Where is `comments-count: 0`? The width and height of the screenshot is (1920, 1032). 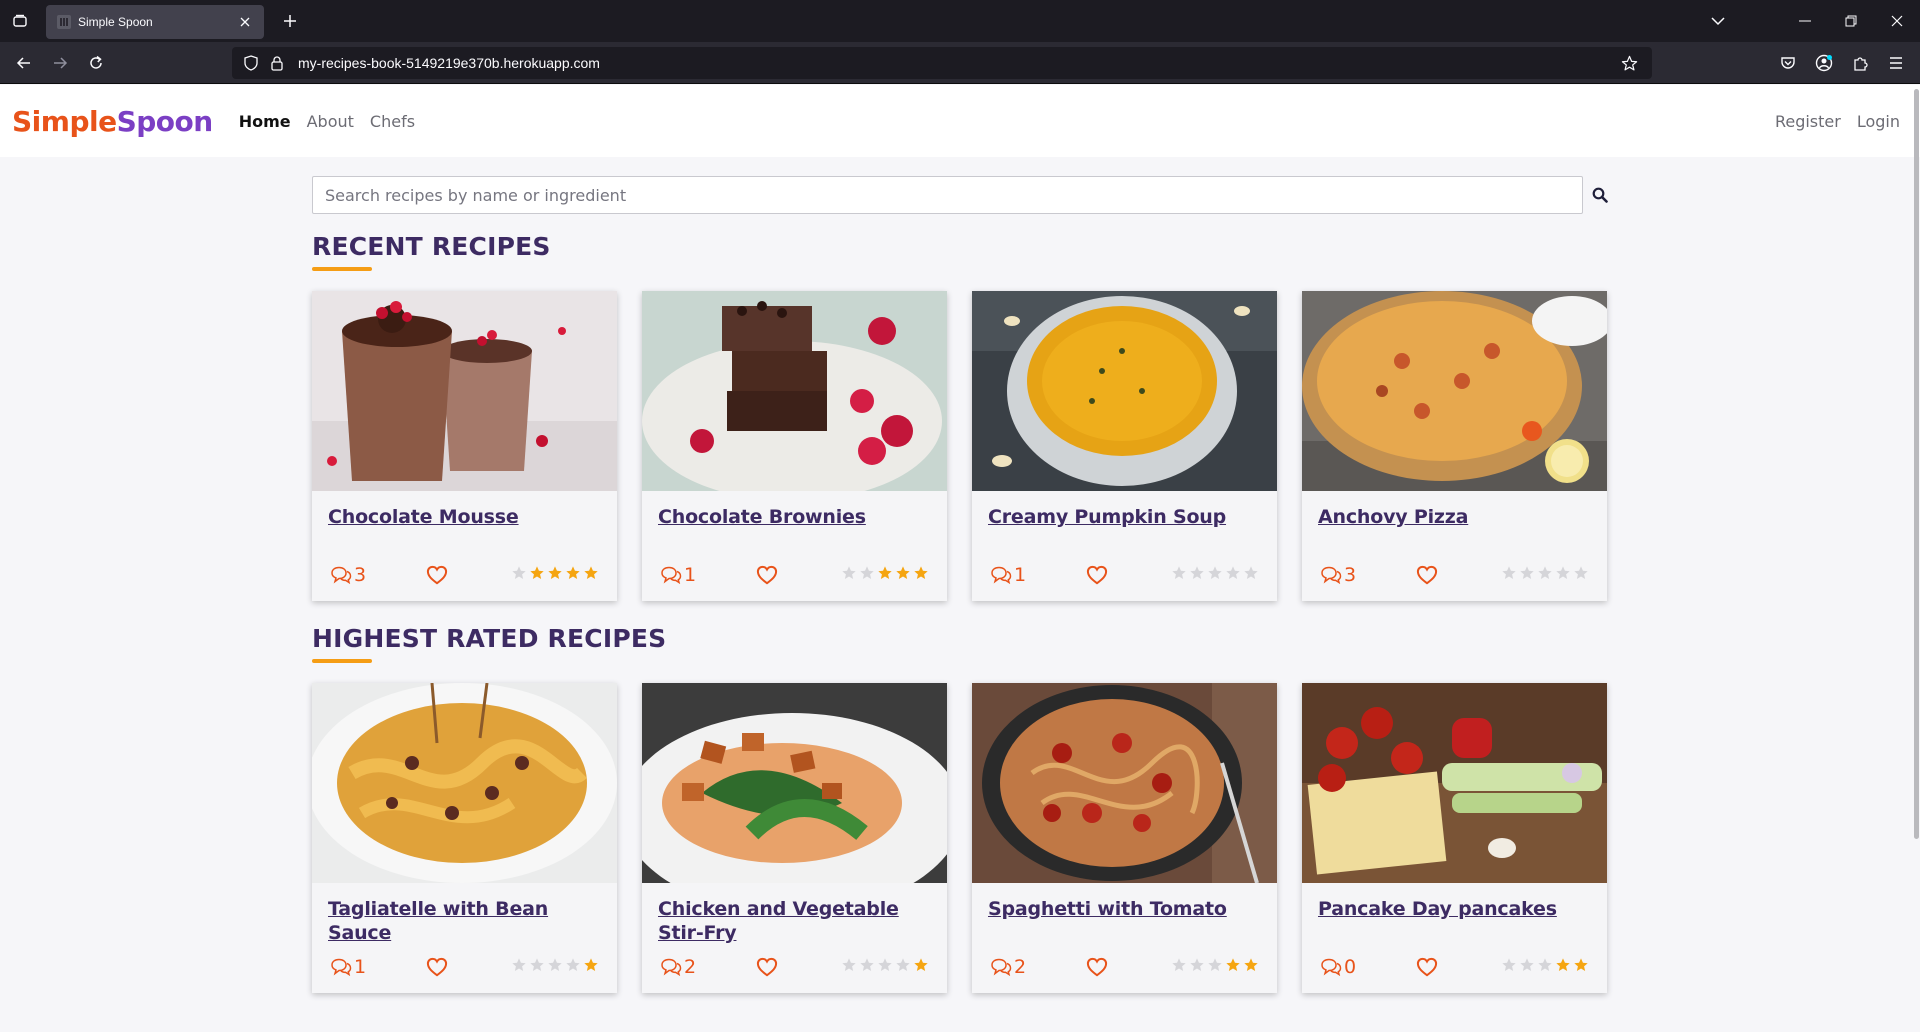
comments-count: 0 is located at coordinates (1368, 967).